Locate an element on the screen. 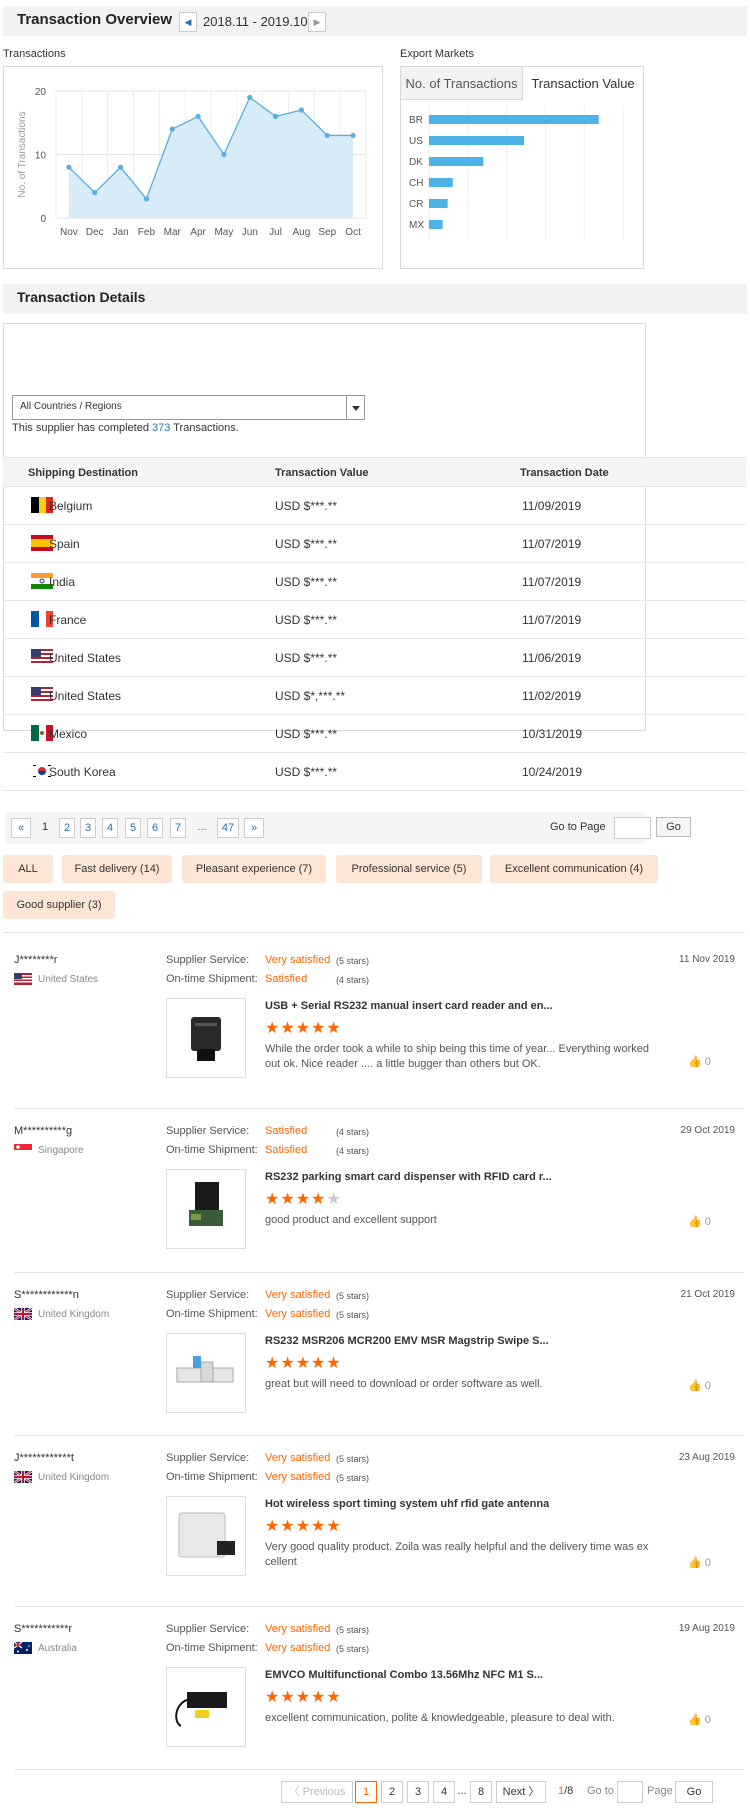 This screenshot has width=750, height=1812. first-page-button: « is located at coordinates (21, 828).